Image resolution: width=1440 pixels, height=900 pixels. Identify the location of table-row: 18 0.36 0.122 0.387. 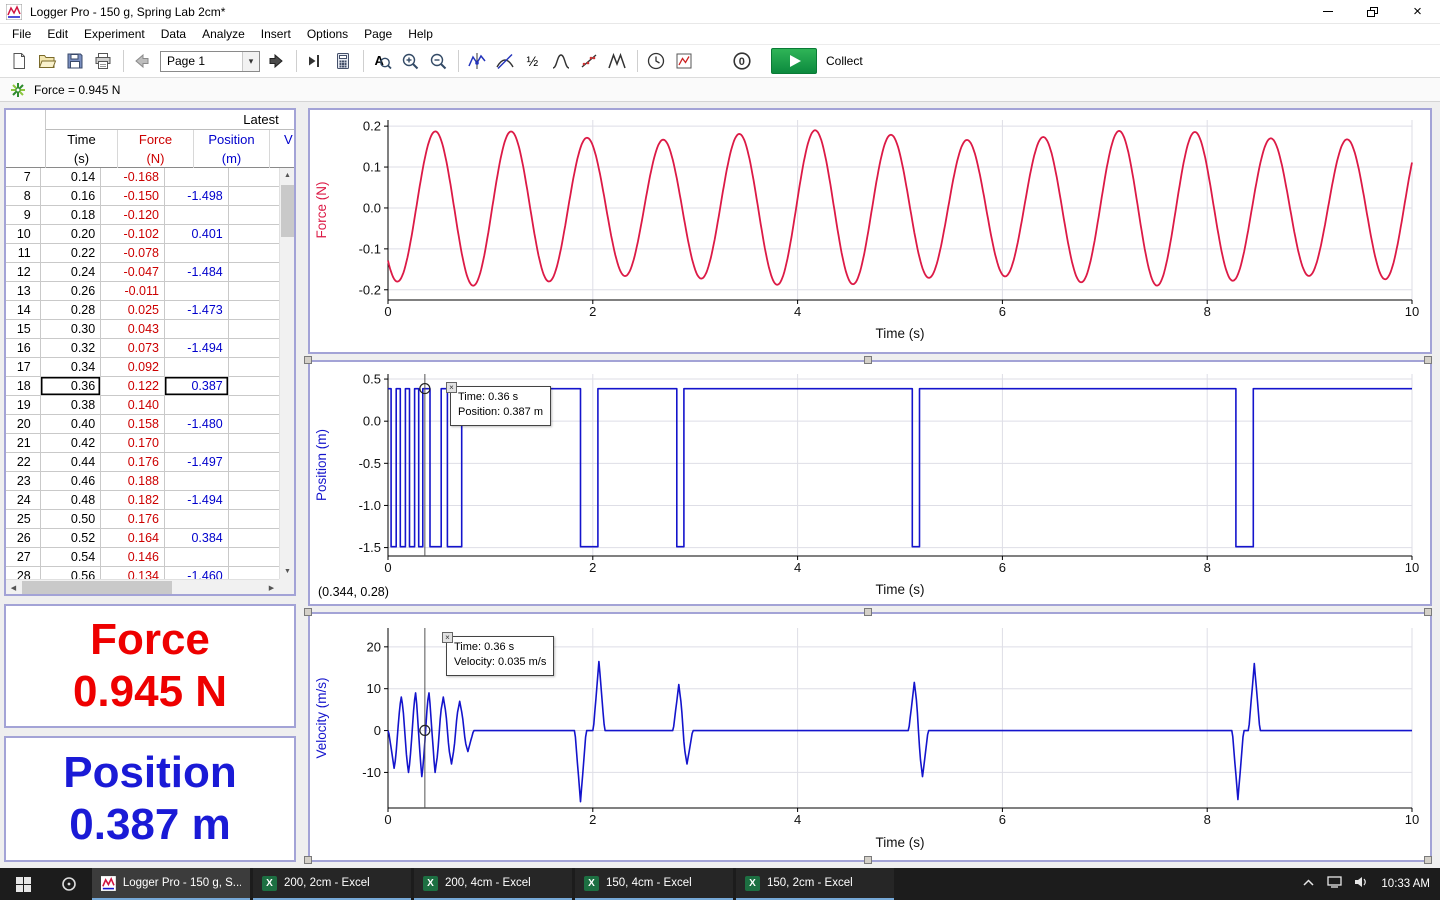
(150, 386).